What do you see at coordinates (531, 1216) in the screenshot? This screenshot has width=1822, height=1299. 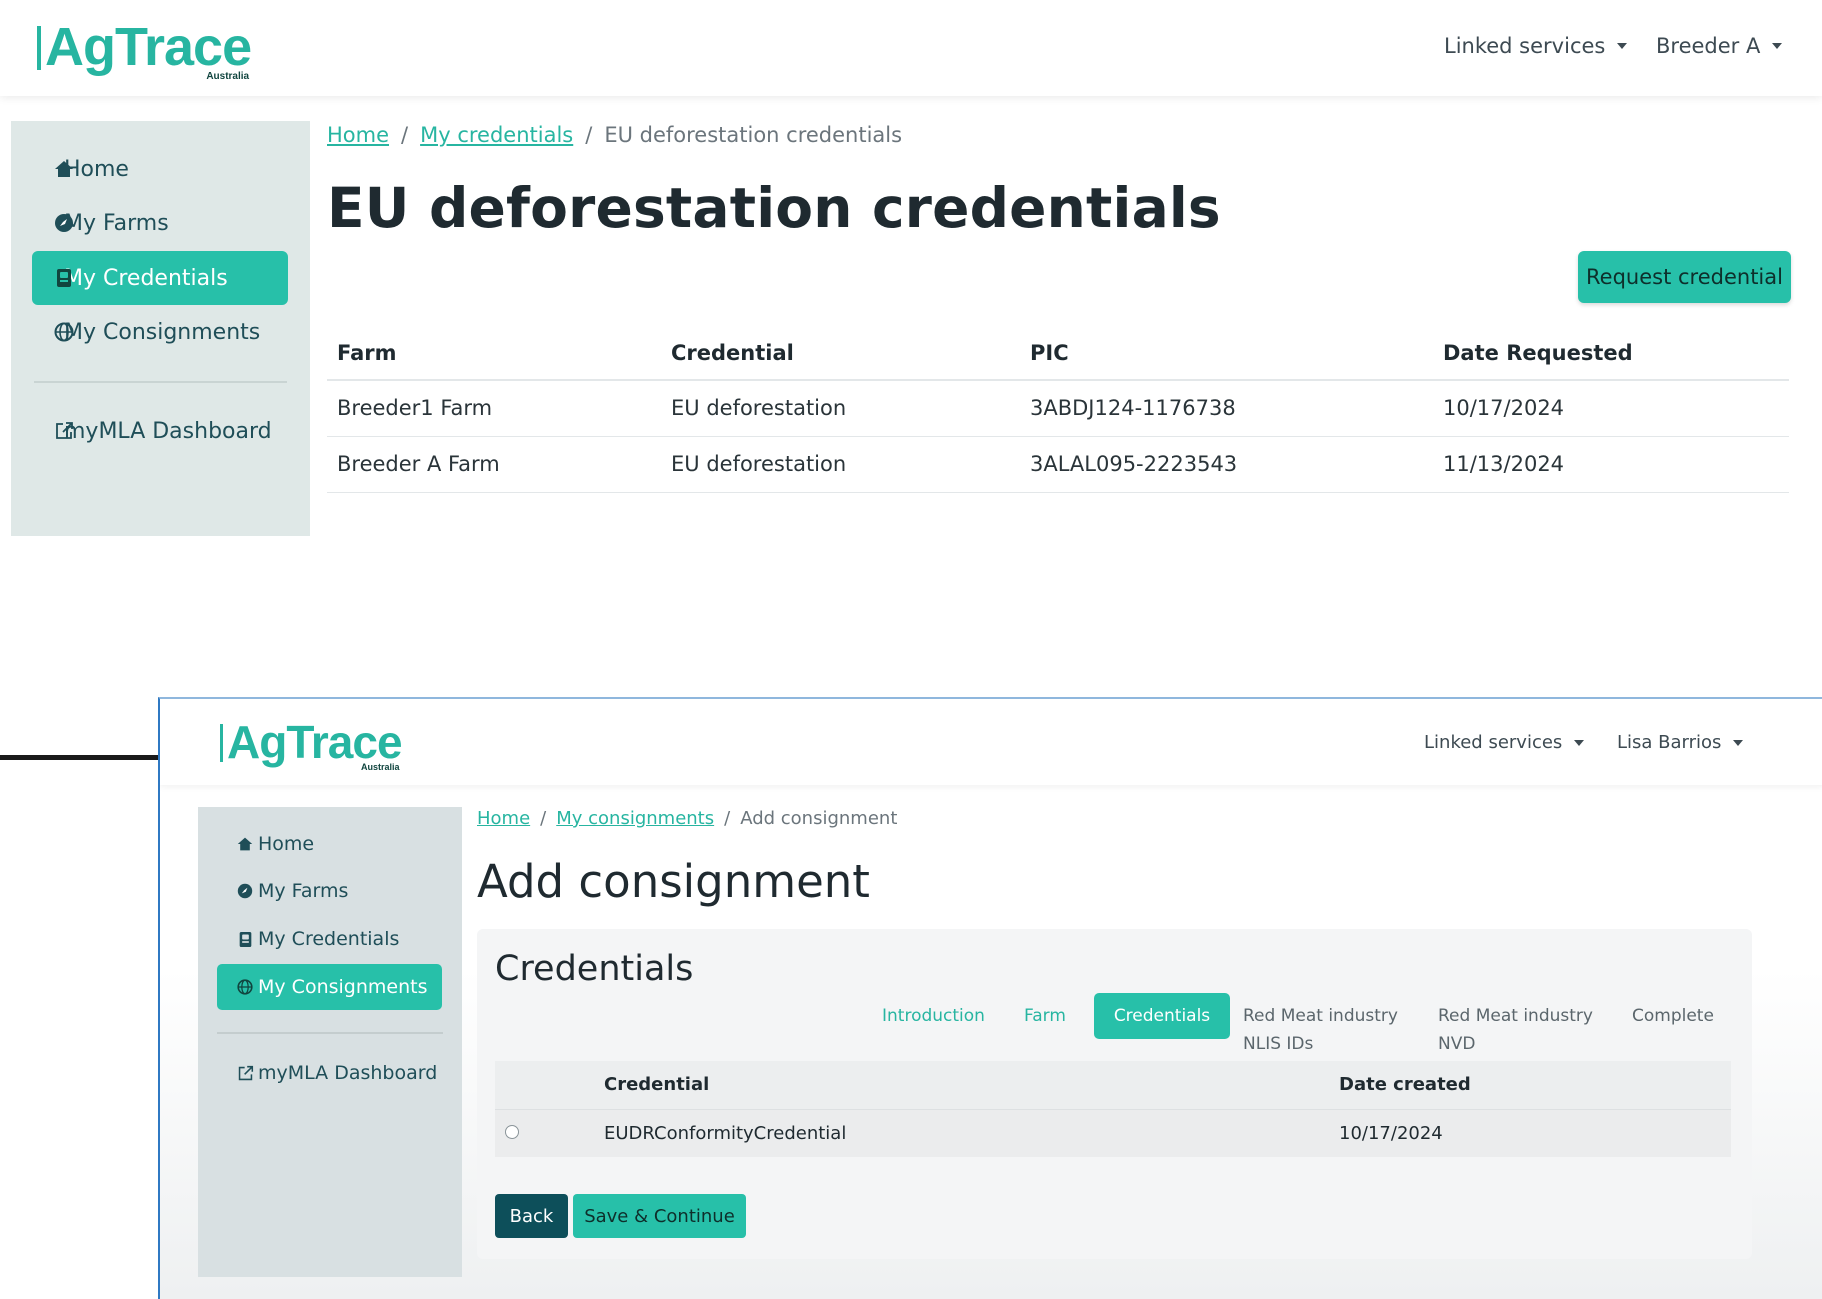 I see `back-button: Back` at bounding box center [531, 1216].